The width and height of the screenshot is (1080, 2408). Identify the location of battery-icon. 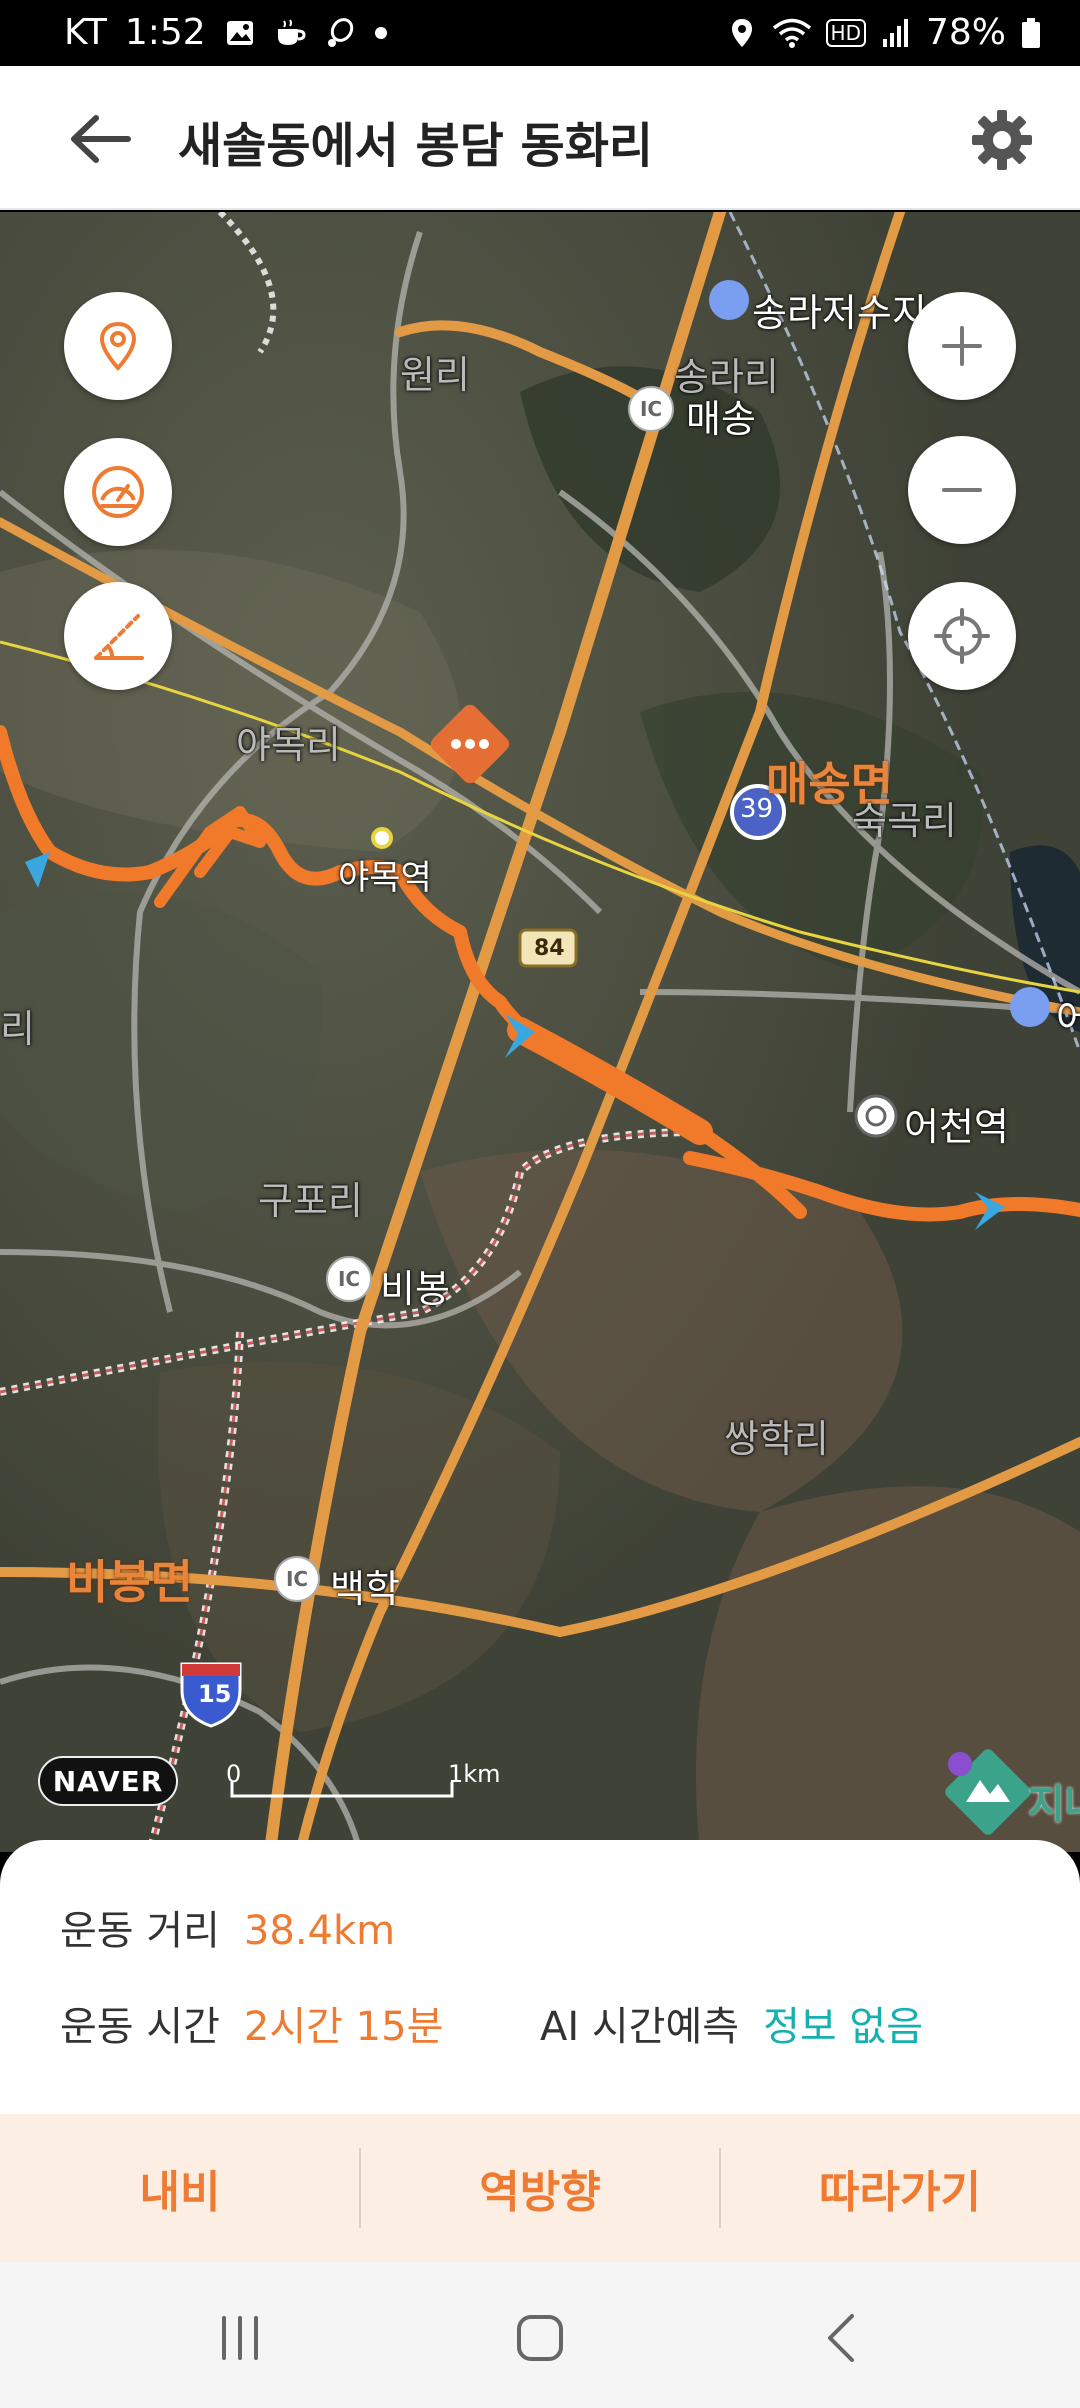
(1031, 32).